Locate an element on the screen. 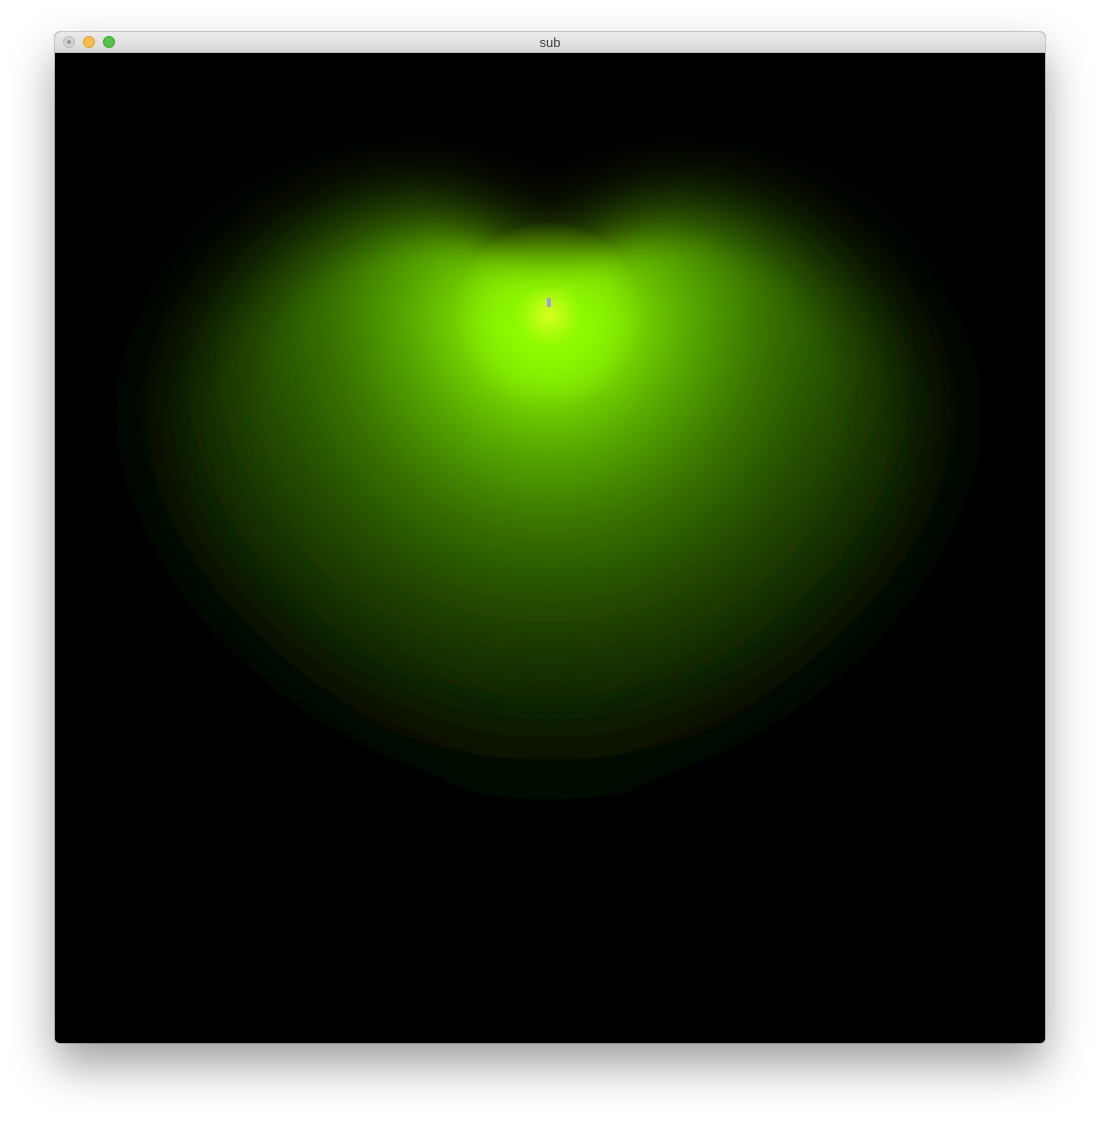 This screenshot has width=1100, height=1122. title-bar: sub is located at coordinates (550, 42).